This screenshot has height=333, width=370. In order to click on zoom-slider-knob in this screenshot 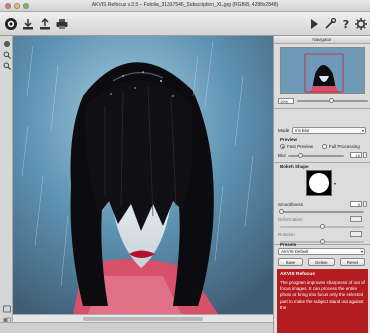, I will do `click(331, 100)`.